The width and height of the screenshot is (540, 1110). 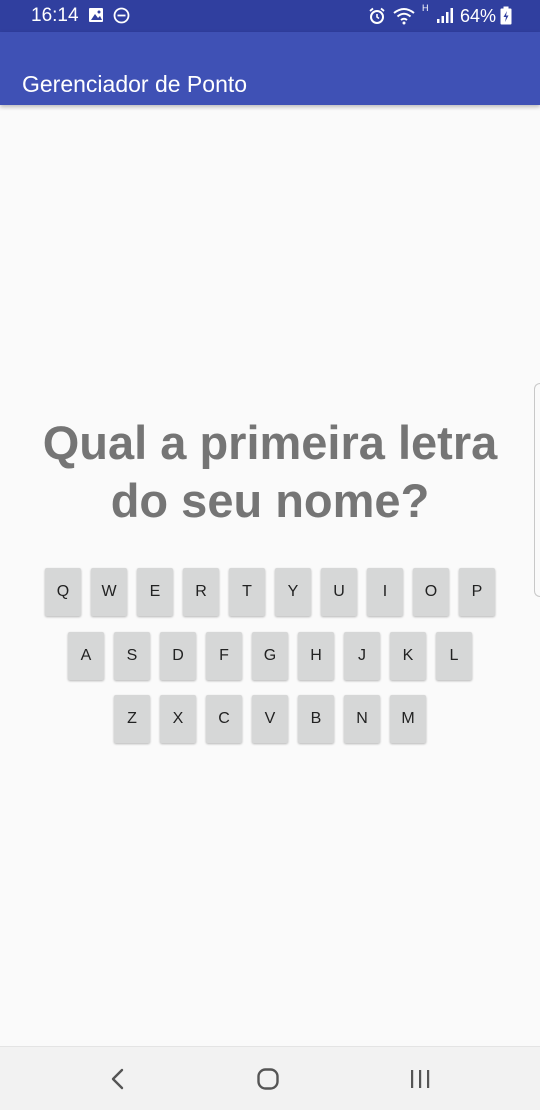 I want to click on recents-button, so click(x=420, y=1079).